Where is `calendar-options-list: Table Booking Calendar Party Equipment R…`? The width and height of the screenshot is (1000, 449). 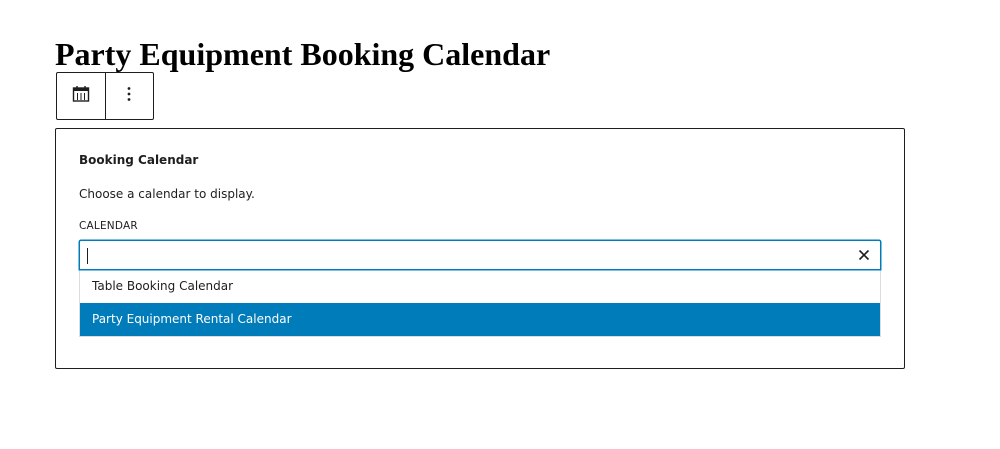
calendar-options-list: Table Booking Calendar Party Equipment R… is located at coordinates (480, 303).